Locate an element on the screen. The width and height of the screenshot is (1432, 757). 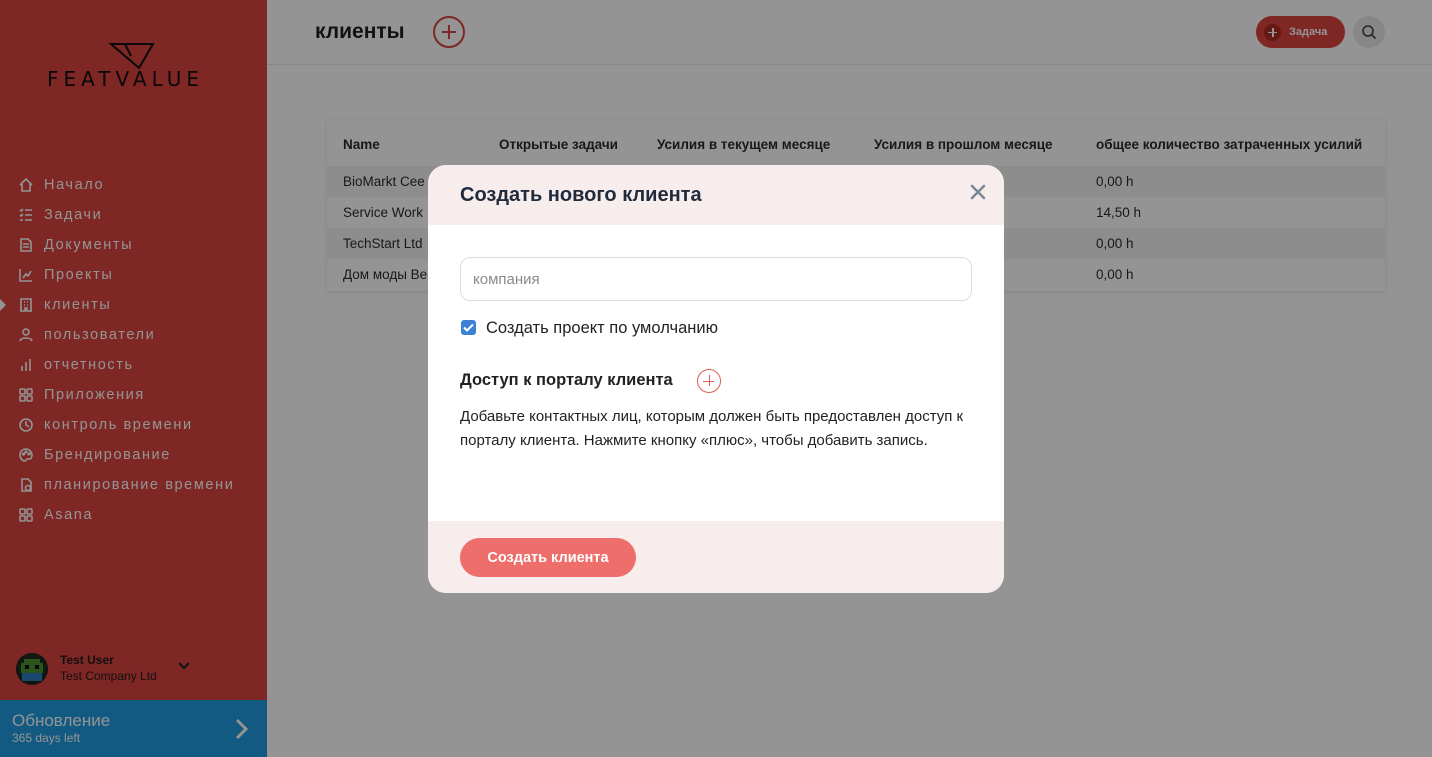
modal-header: Создать нового клиента is located at coordinates (716, 195).